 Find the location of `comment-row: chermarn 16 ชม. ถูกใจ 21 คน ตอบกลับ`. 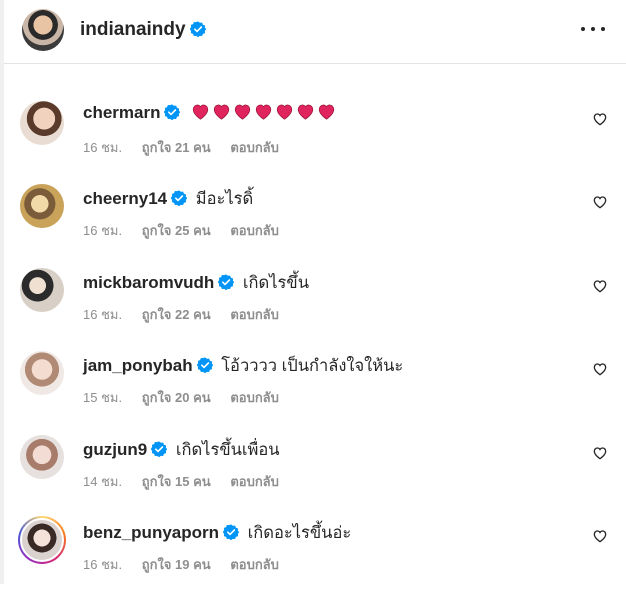

comment-row: chermarn 16 ชม. ถูกใจ 21 คน ตอบกลับ is located at coordinates (315, 137).